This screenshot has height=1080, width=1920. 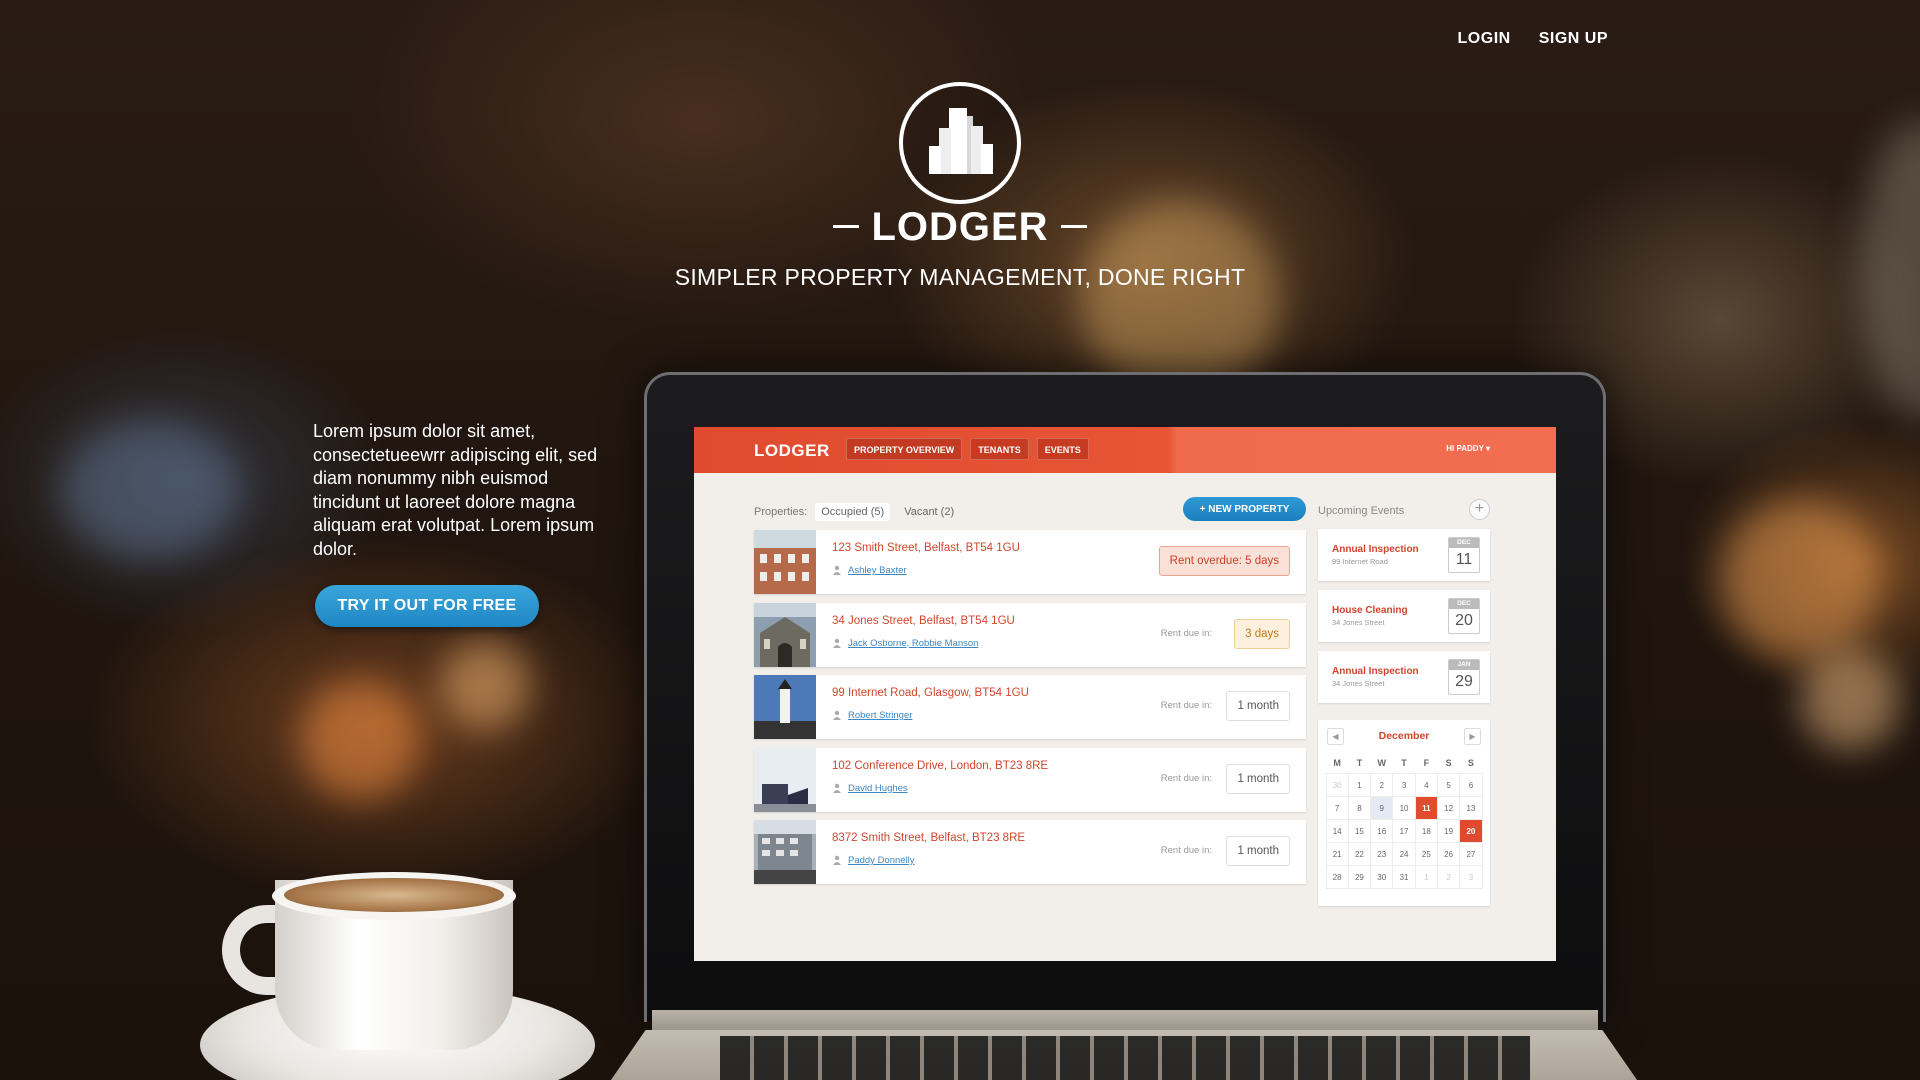 What do you see at coordinates (427, 606) in the screenshot?
I see `try-free-button: TRY IT OUT FOR FREE` at bounding box center [427, 606].